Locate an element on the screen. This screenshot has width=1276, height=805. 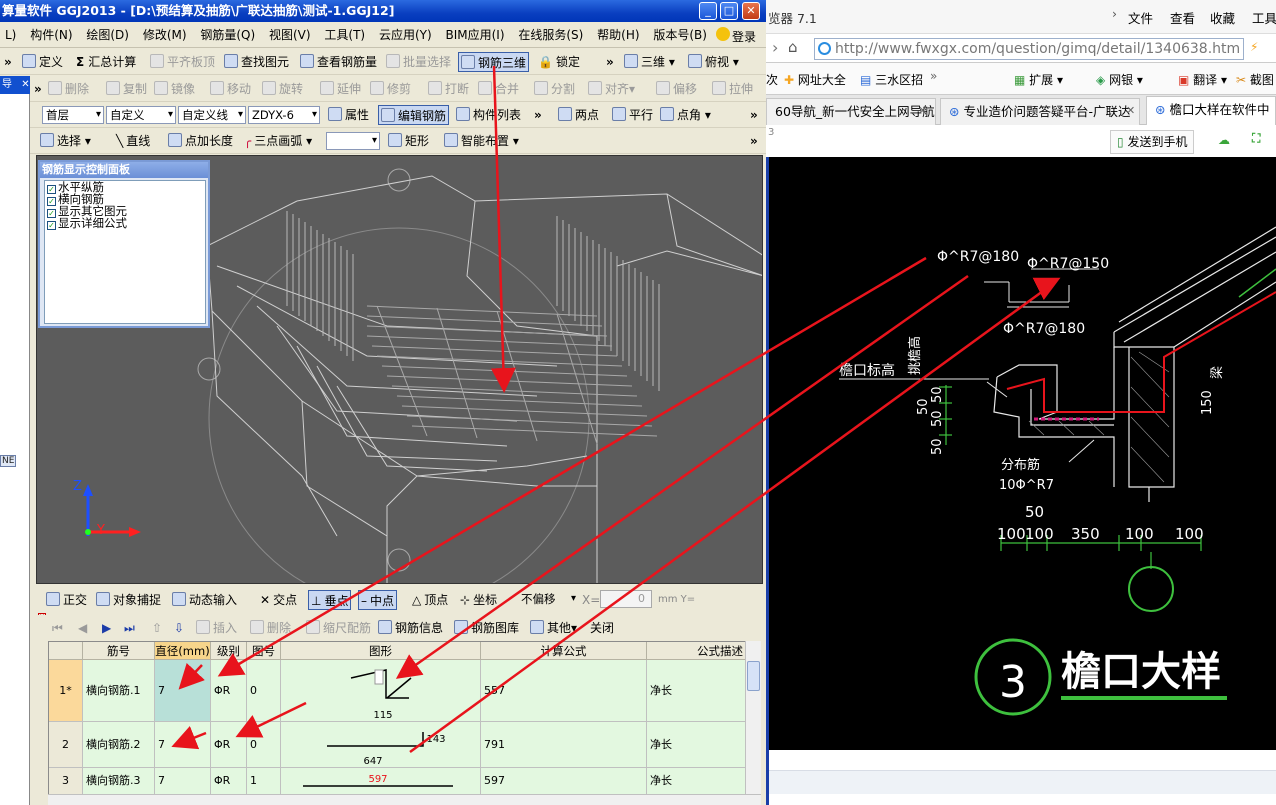
grid-vertical-scrollbar is located at coordinates (753, 718).